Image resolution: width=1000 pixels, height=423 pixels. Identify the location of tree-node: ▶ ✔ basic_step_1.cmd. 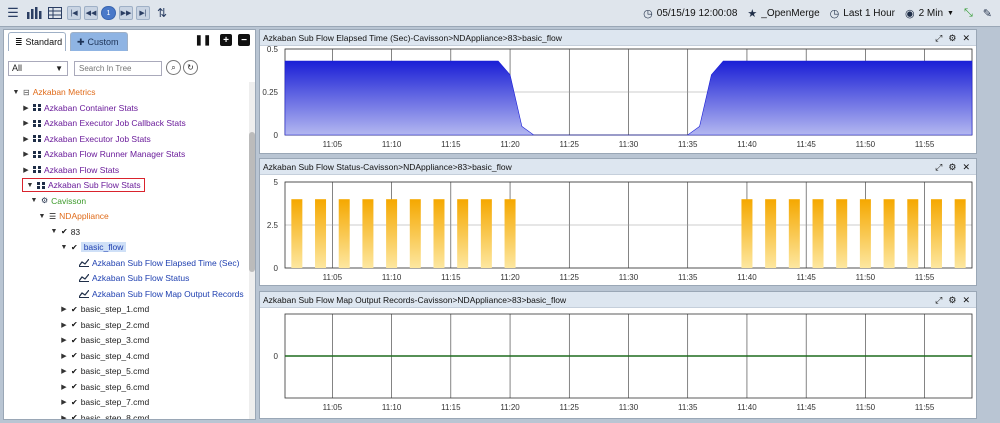
(104, 309).